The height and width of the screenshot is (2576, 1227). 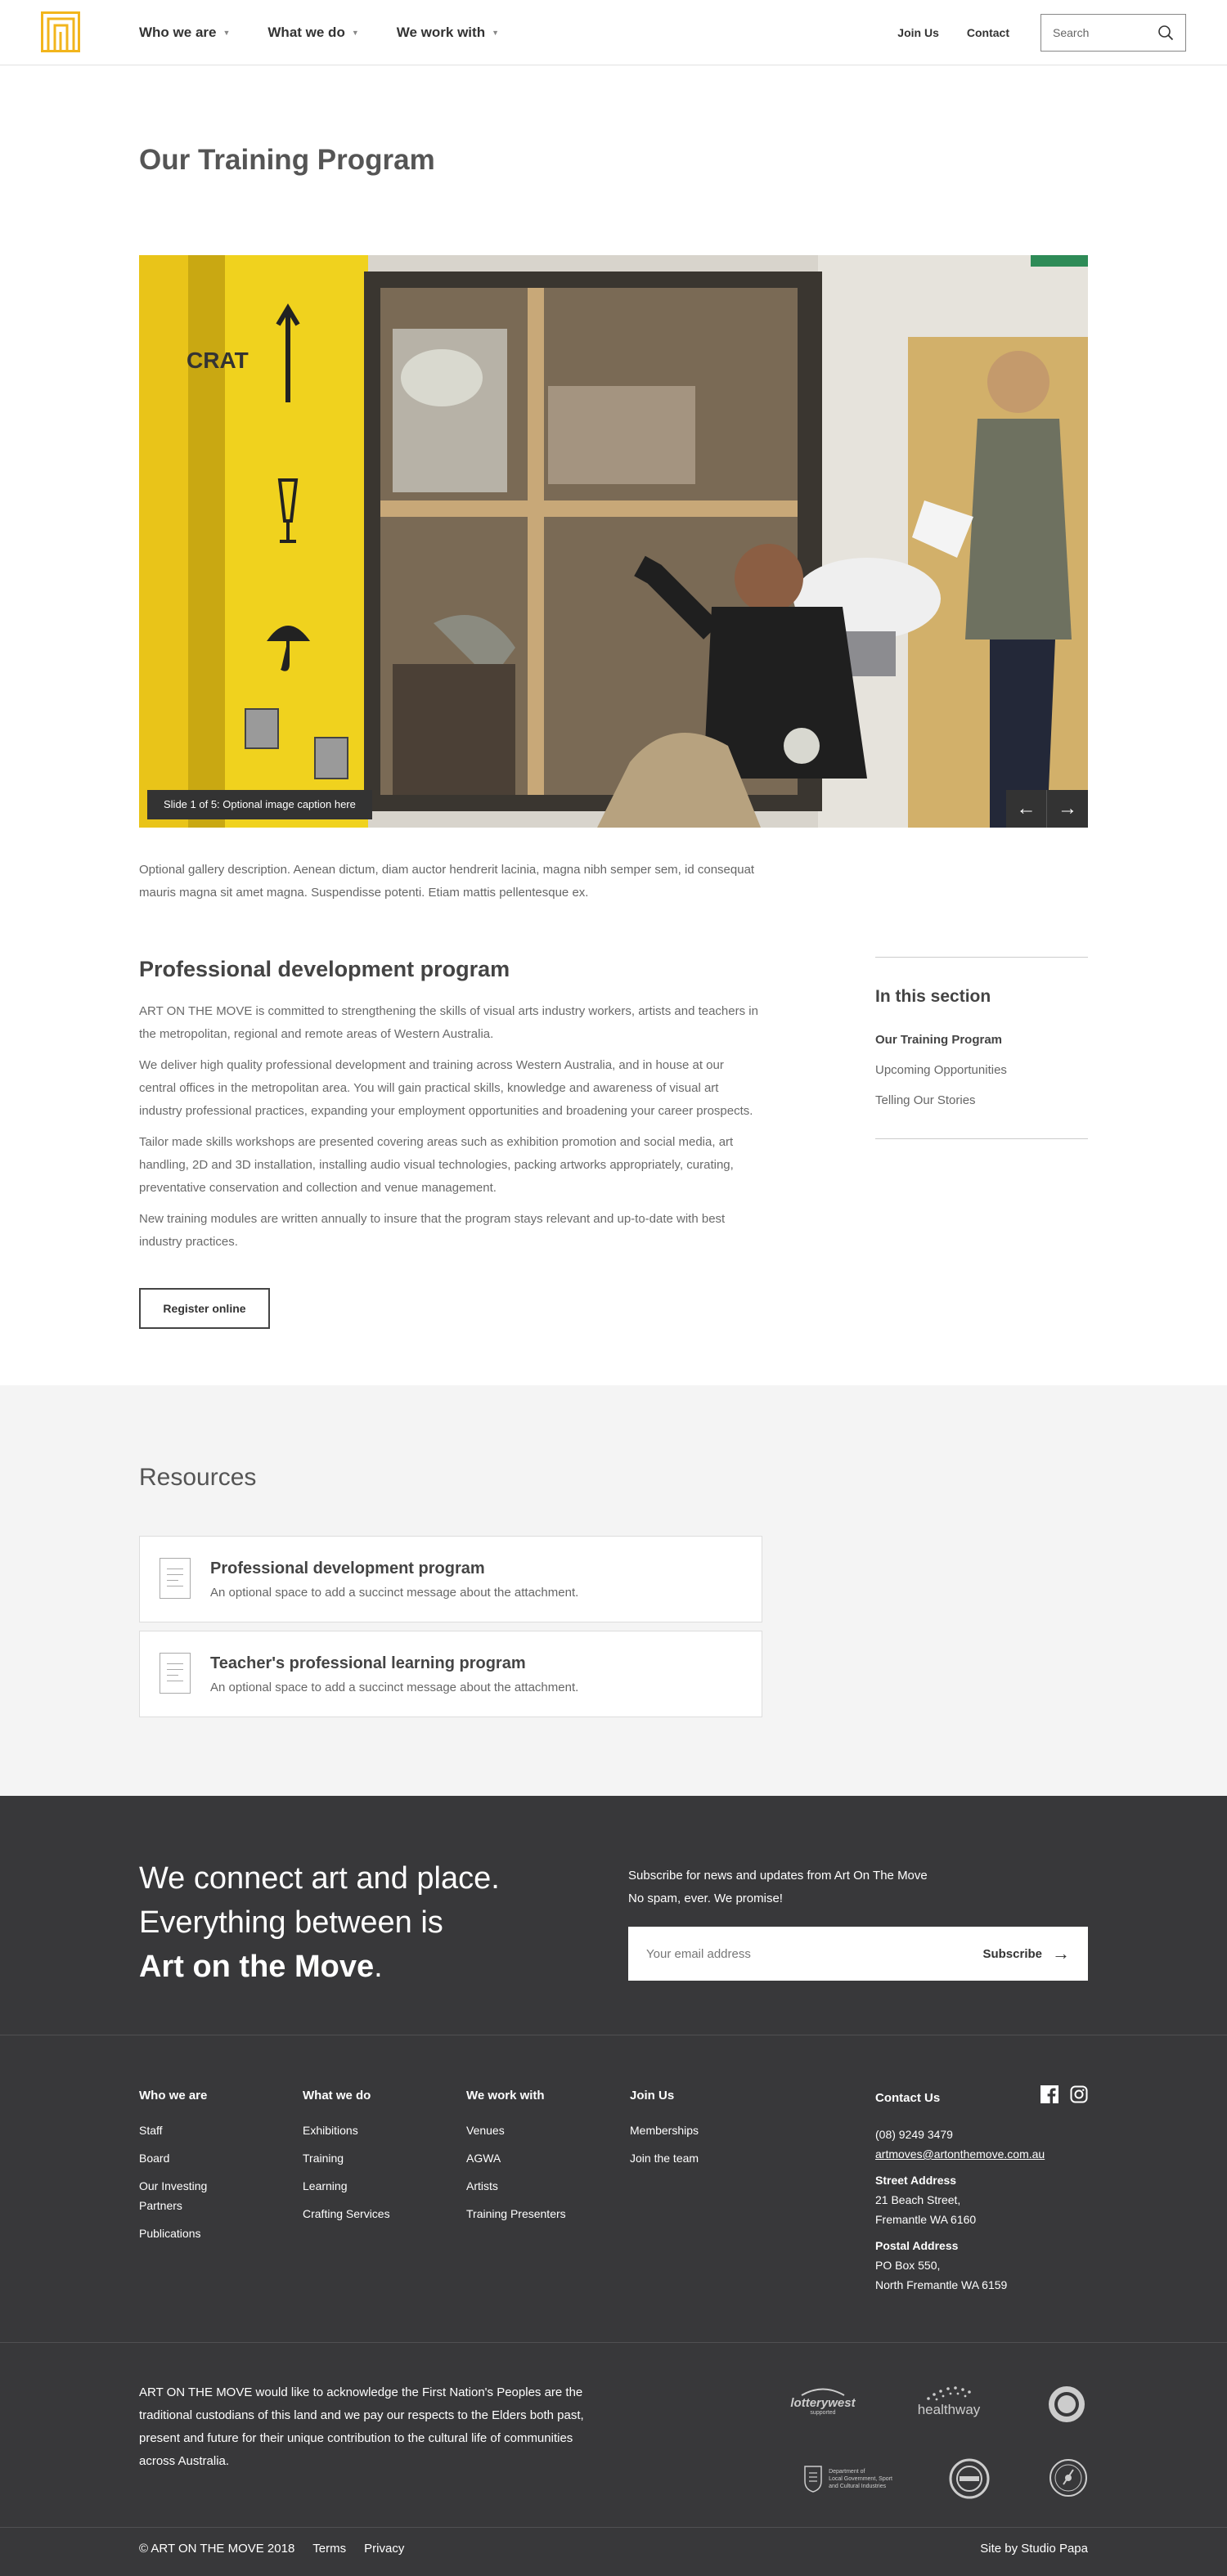 What do you see at coordinates (664, 2158) in the screenshot?
I see `footer-link: Join the team` at bounding box center [664, 2158].